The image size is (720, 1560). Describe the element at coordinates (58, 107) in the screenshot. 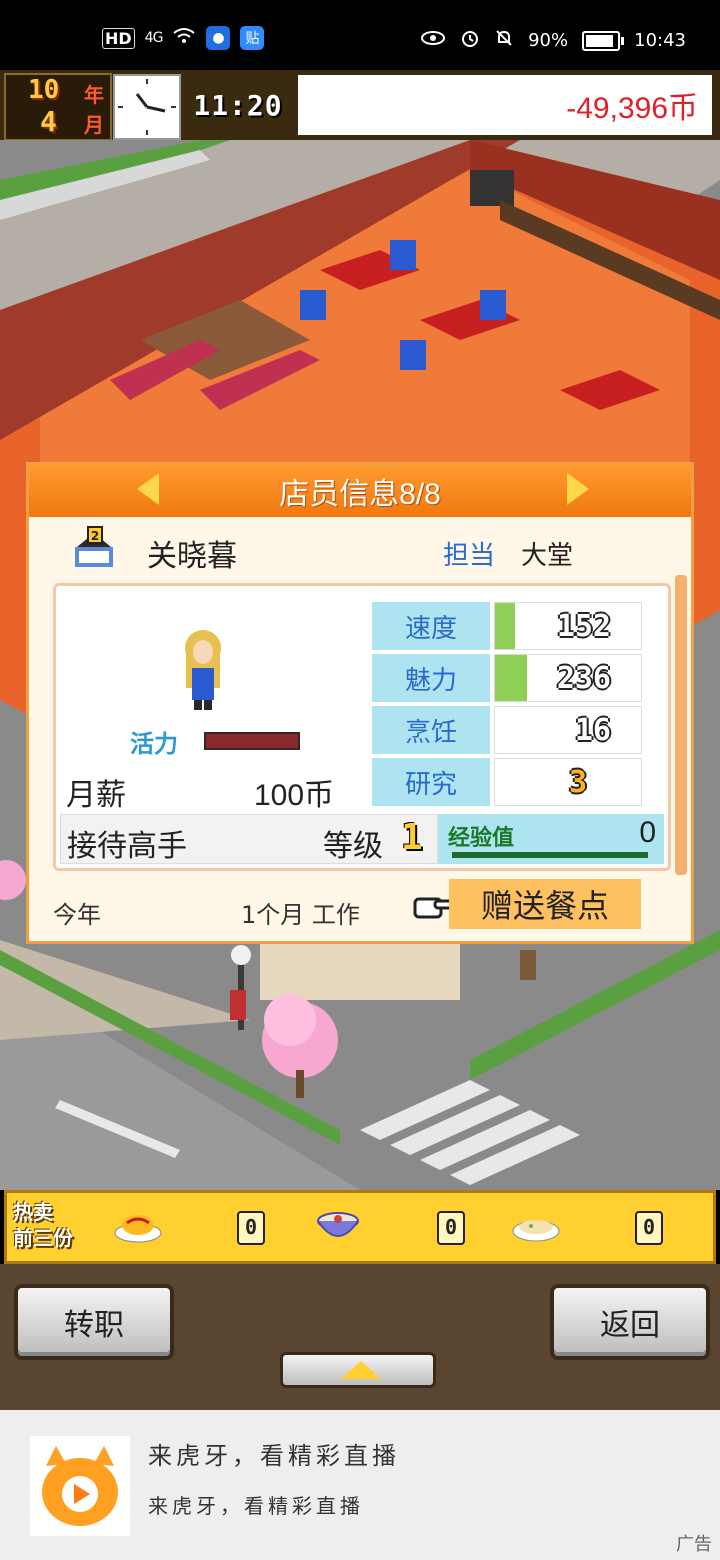

I see `date-display: 10 年 4 月` at that location.